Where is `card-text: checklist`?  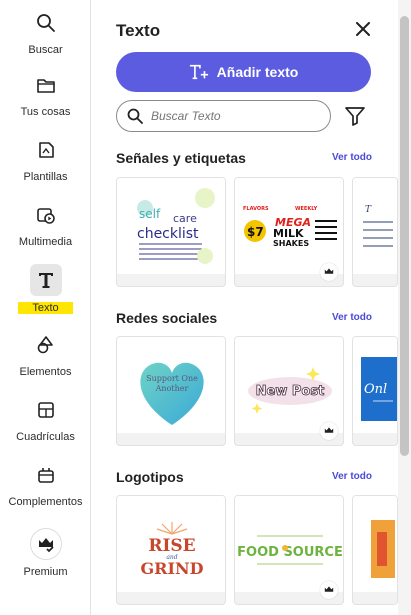 card-text: checklist is located at coordinates (168, 234).